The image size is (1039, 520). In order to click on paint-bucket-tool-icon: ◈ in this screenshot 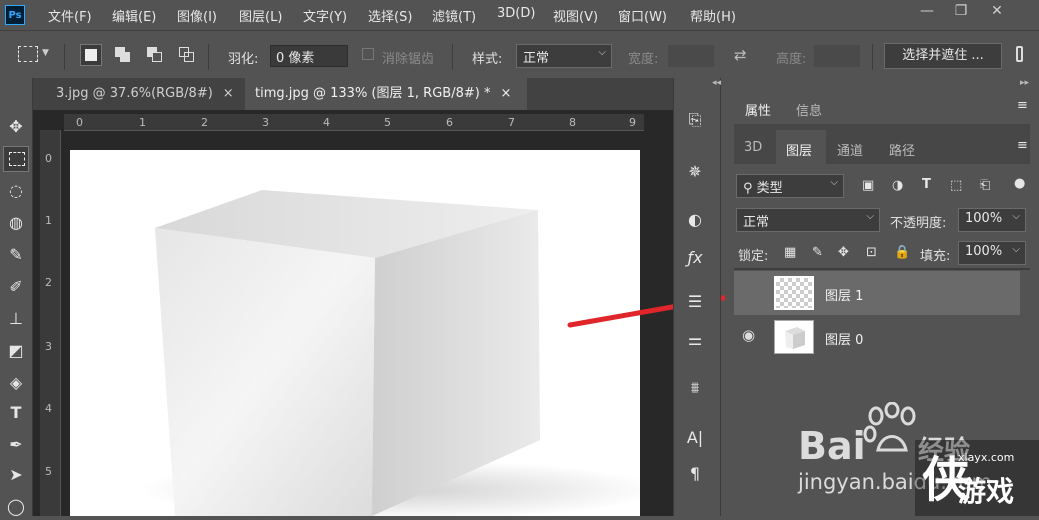, I will do `click(16, 383)`.